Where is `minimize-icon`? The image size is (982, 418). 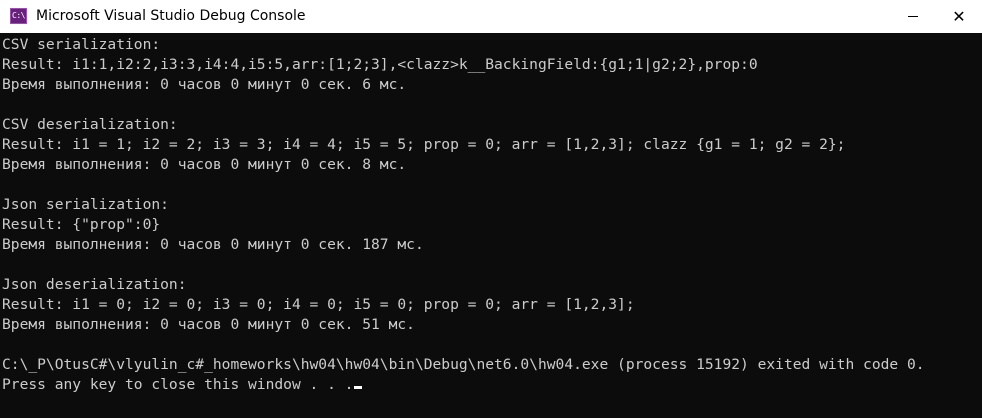
minimize-icon is located at coordinates (913, 16).